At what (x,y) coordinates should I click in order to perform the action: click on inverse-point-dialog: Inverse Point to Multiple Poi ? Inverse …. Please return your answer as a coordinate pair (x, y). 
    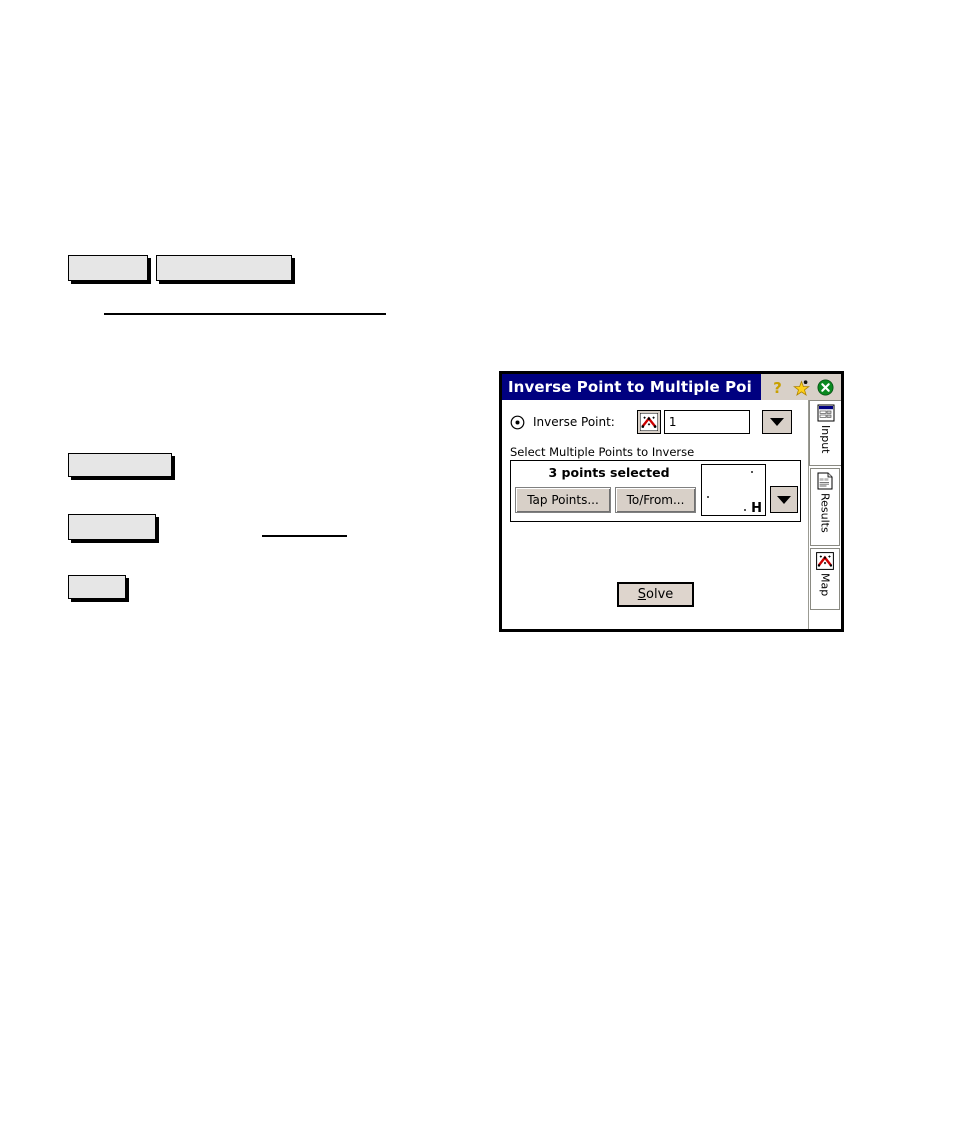
    Looking at the image, I should click on (671, 501).